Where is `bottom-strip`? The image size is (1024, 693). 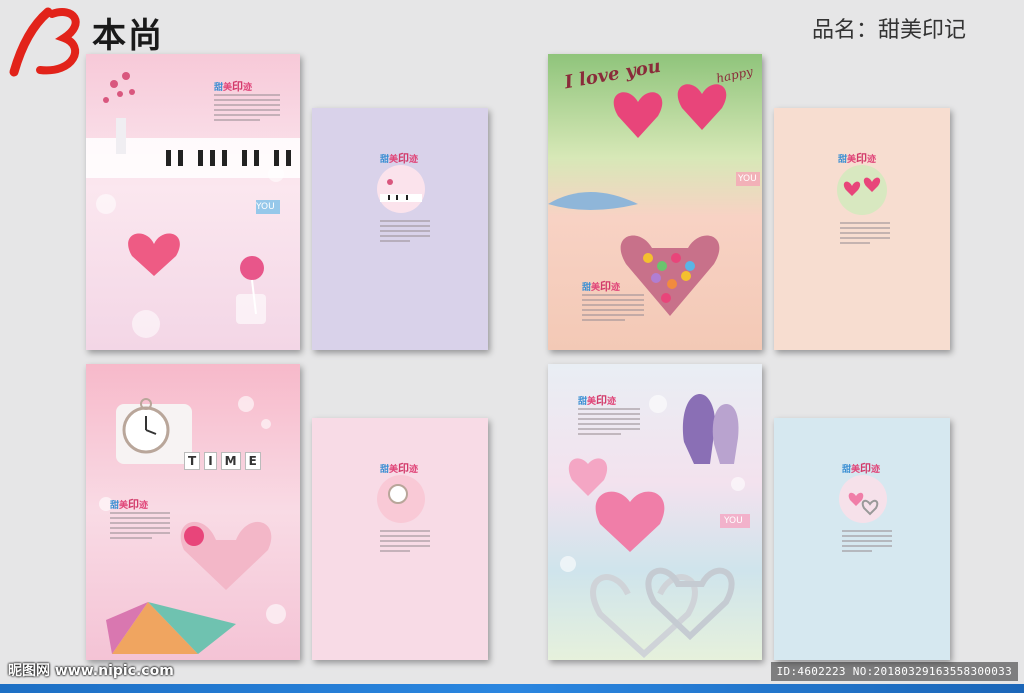 bottom-strip is located at coordinates (512, 688).